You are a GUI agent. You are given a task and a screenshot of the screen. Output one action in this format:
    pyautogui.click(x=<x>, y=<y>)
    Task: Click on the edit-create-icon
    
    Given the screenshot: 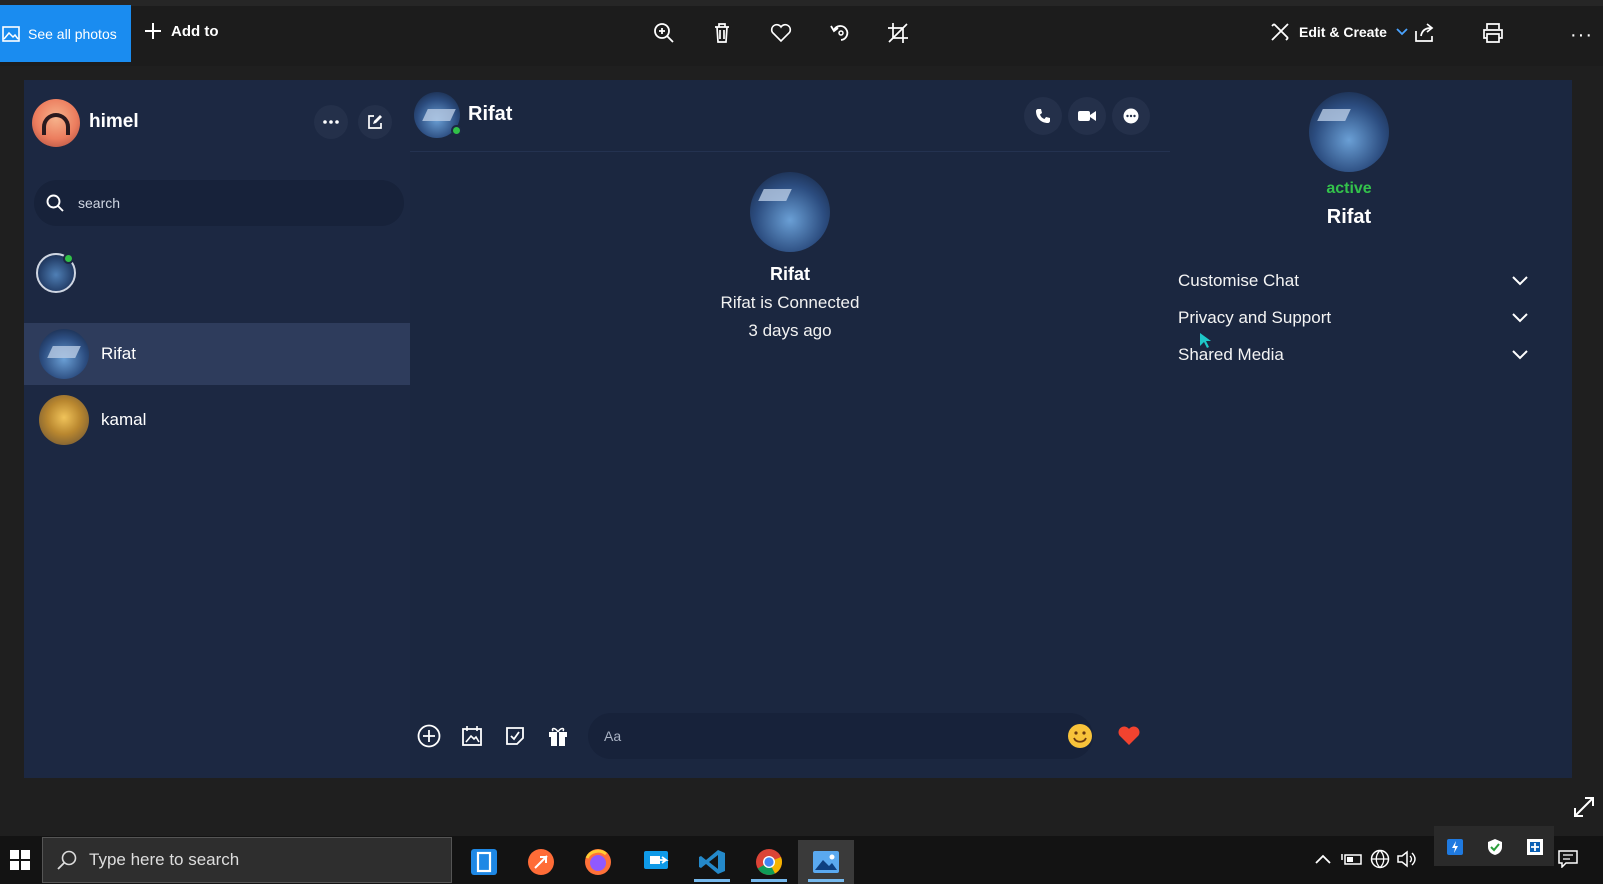 What is the action you would take?
    pyautogui.click(x=1280, y=32)
    